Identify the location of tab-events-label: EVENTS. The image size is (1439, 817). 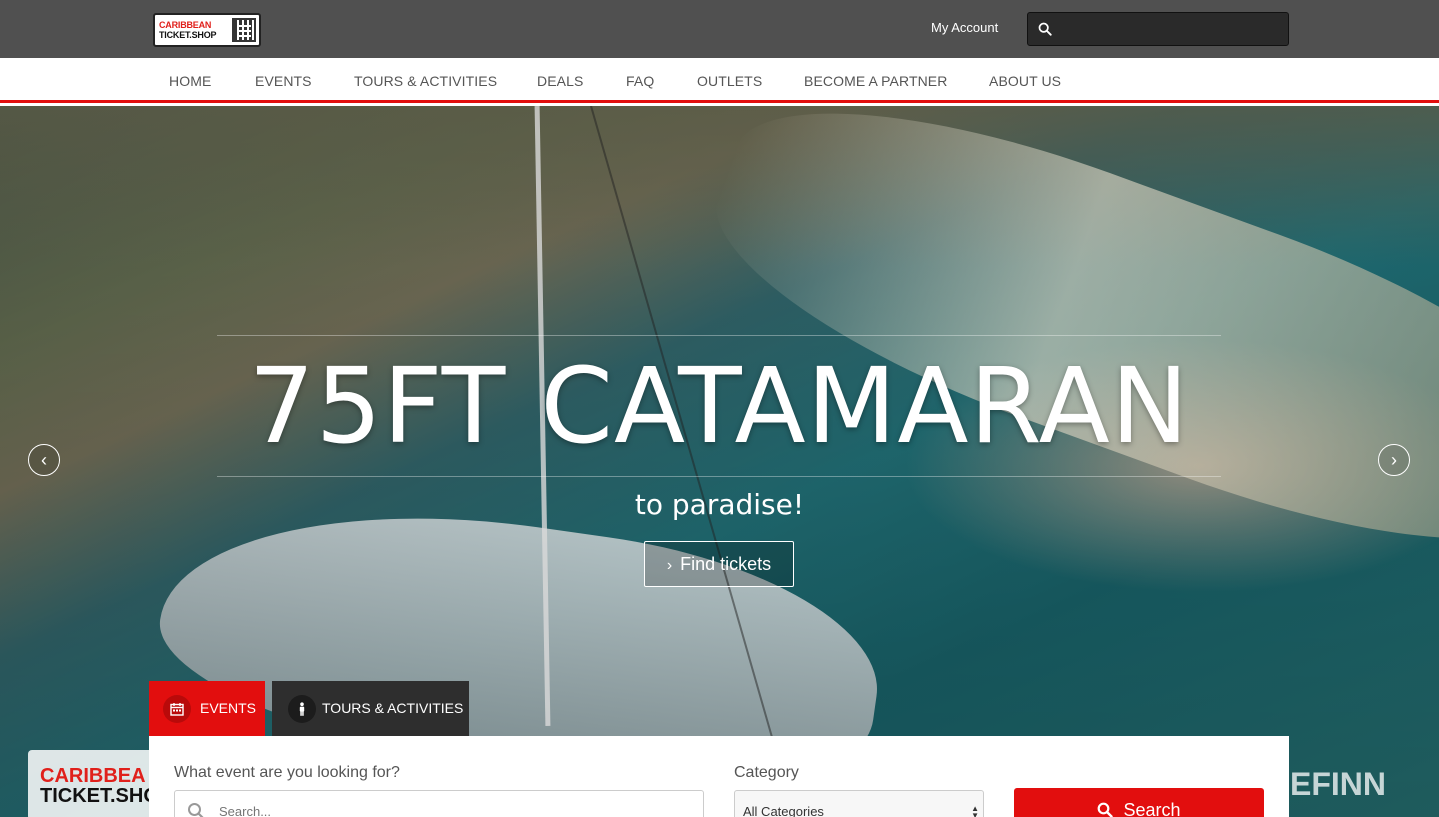
(228, 708).